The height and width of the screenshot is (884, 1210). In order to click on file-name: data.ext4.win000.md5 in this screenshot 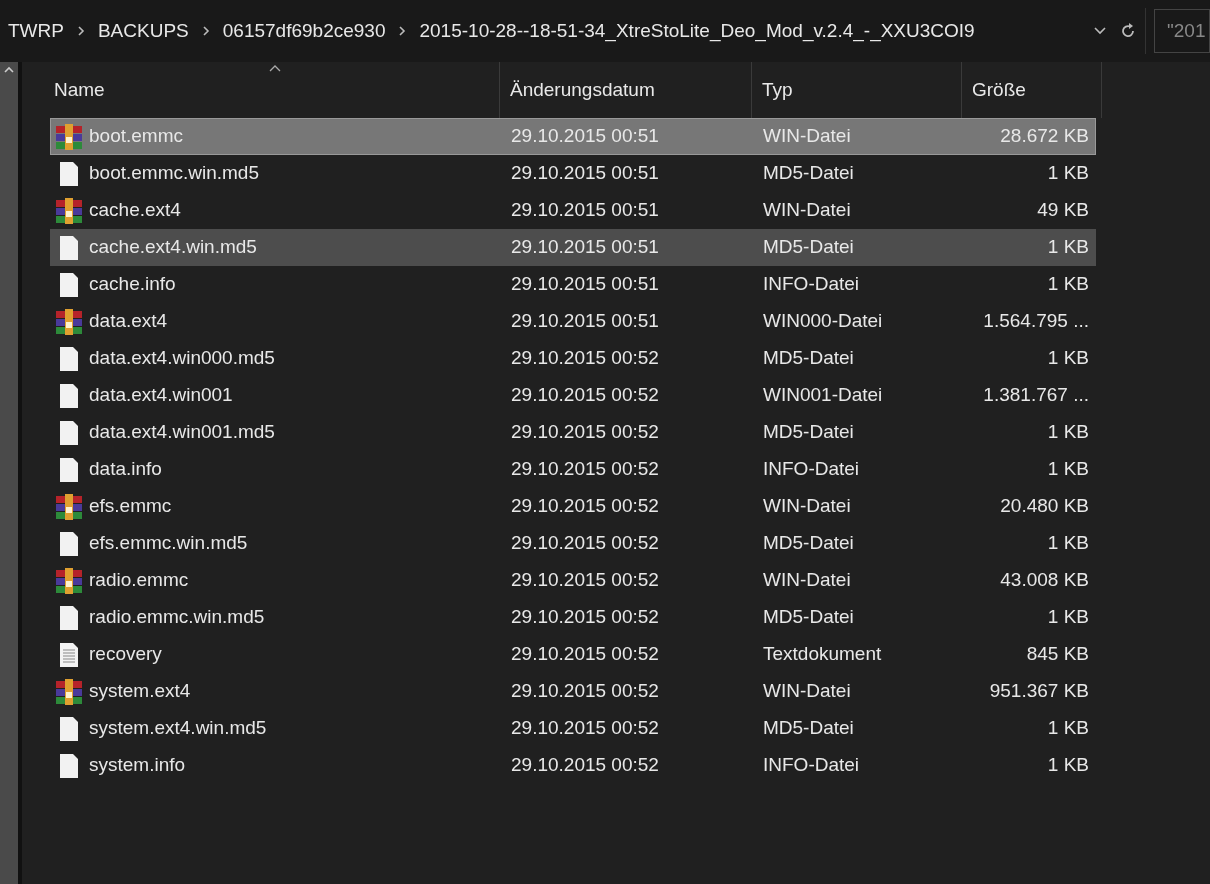, I will do `click(182, 358)`.